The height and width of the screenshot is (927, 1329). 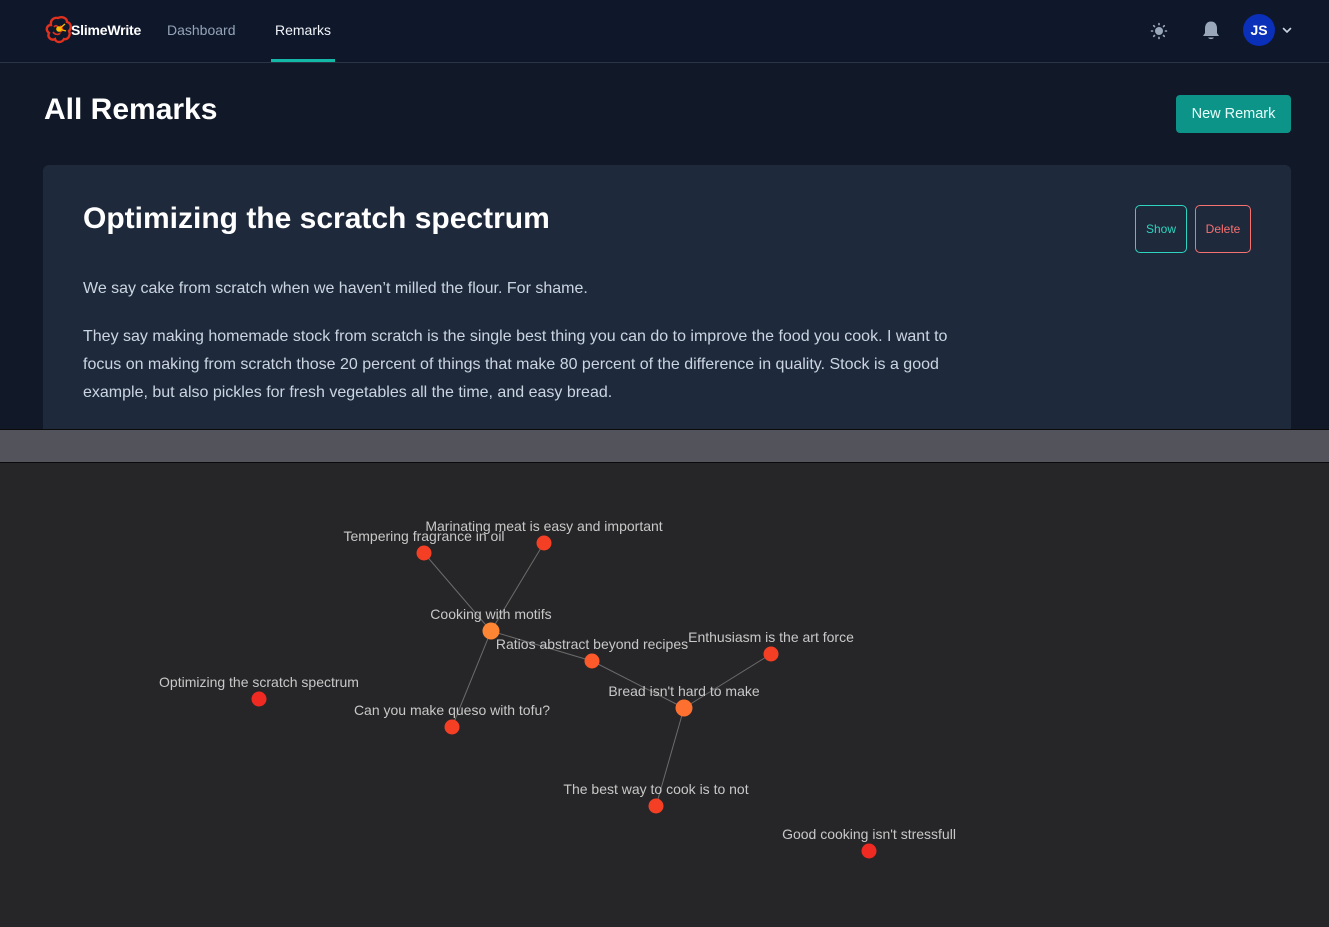 I want to click on graph-node-label: Good cooking isn't stressfull, so click(x=869, y=834).